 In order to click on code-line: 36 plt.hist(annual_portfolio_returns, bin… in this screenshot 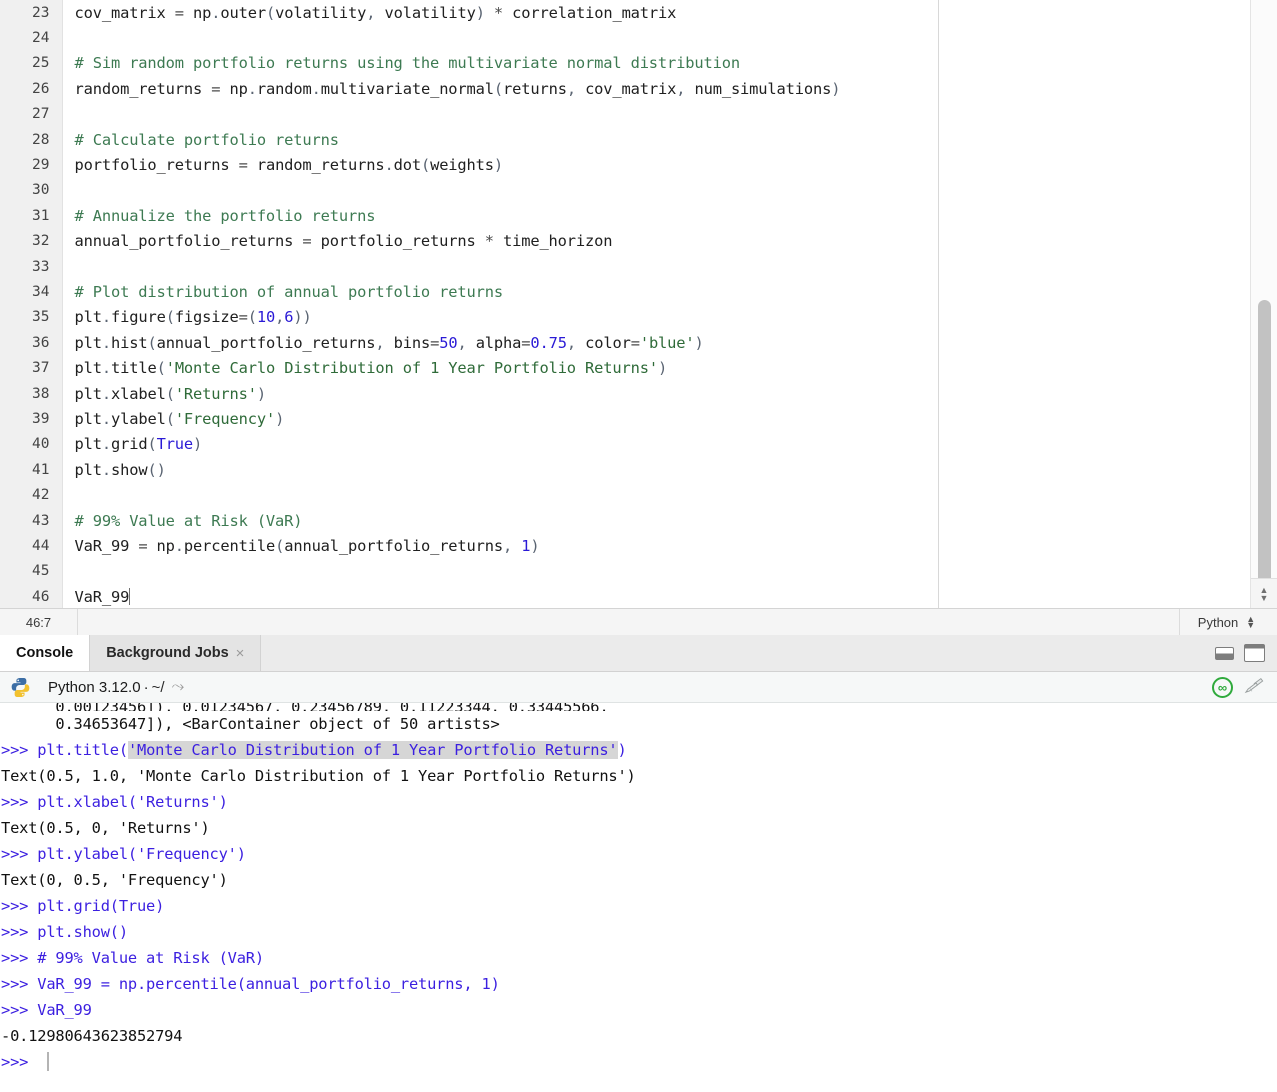, I will do `click(625, 343)`.